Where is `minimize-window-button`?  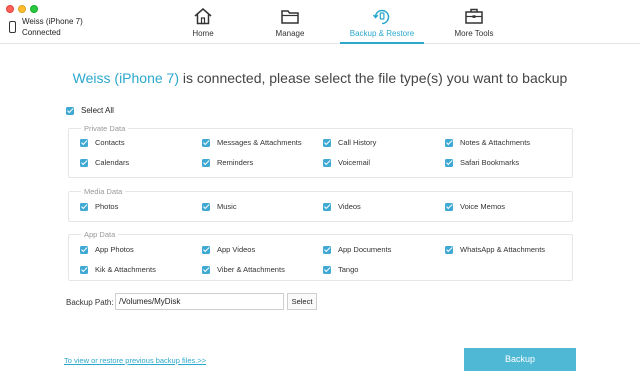 minimize-window-button is located at coordinates (22, 9).